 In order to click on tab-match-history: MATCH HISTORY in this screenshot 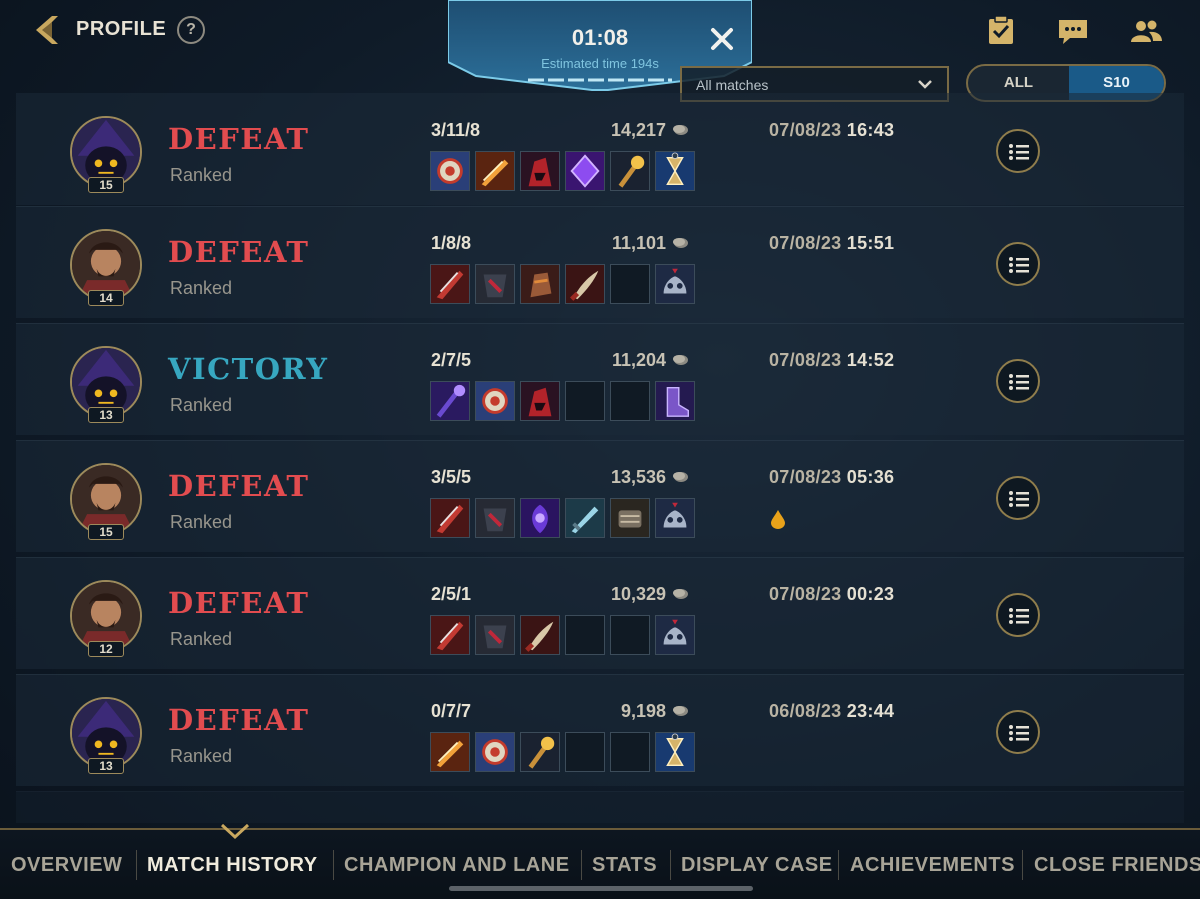, I will do `click(232, 865)`.